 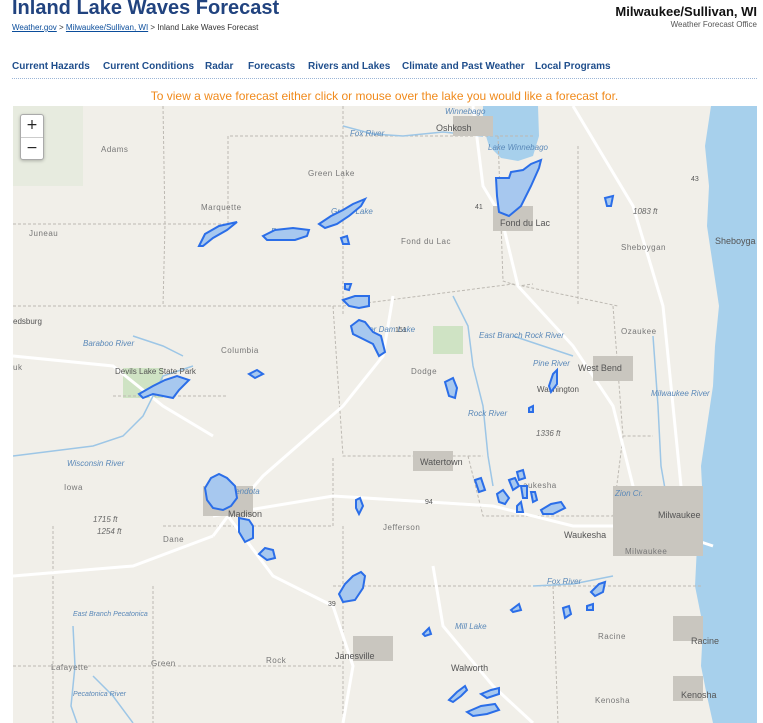 I want to click on label-east-branch-rock: East Branch Rock River, so click(x=521, y=335).